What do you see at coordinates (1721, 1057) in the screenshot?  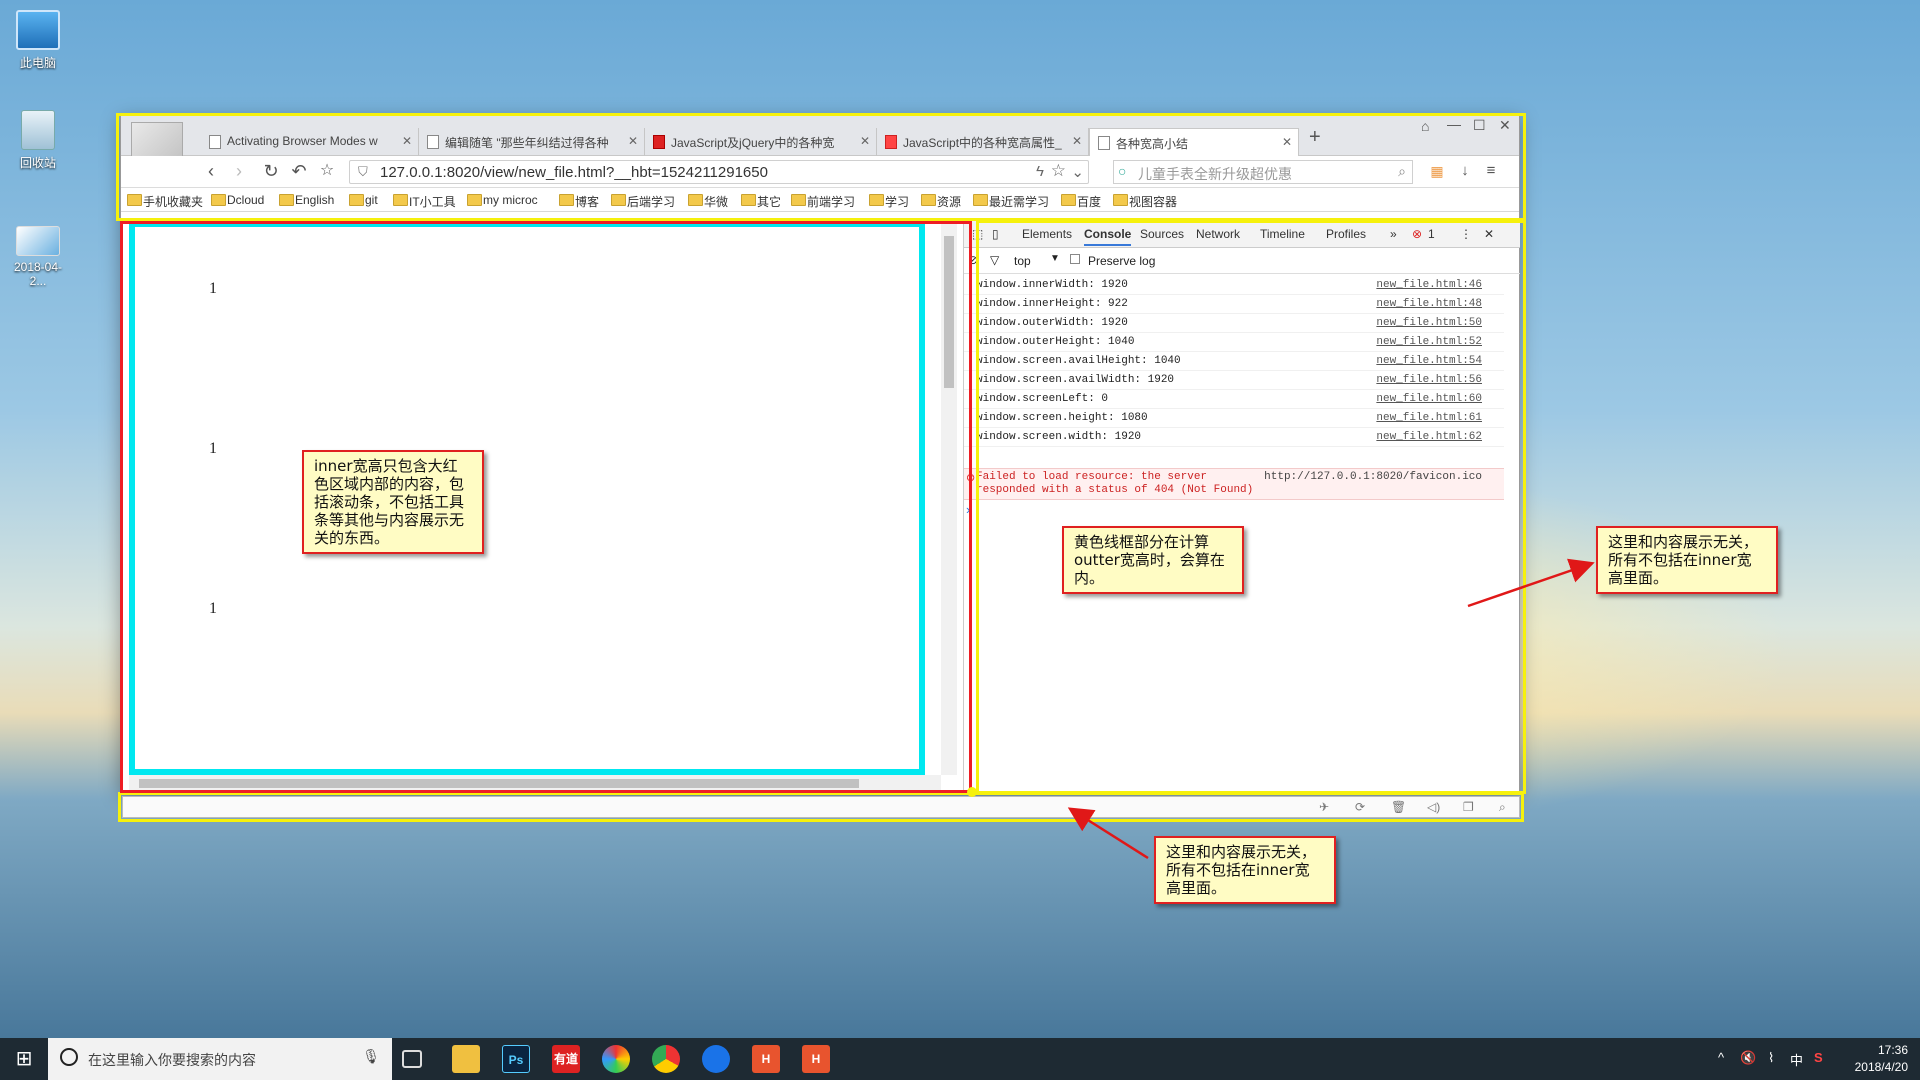 I see `tray-chevron-icon: ^` at bounding box center [1721, 1057].